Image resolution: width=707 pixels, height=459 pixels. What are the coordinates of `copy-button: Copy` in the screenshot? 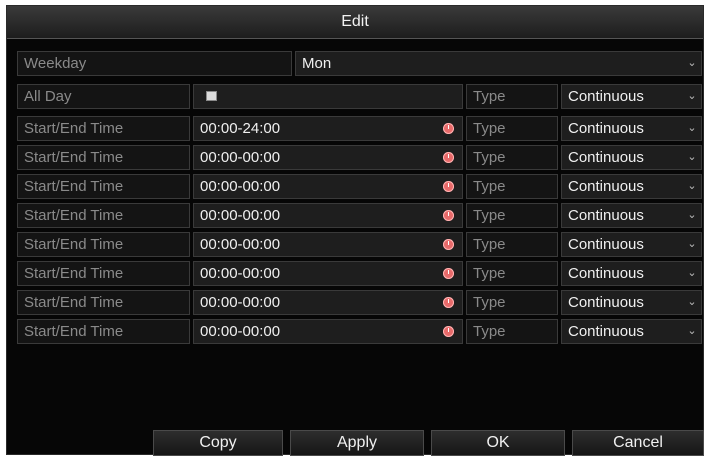 It's located at (218, 443).